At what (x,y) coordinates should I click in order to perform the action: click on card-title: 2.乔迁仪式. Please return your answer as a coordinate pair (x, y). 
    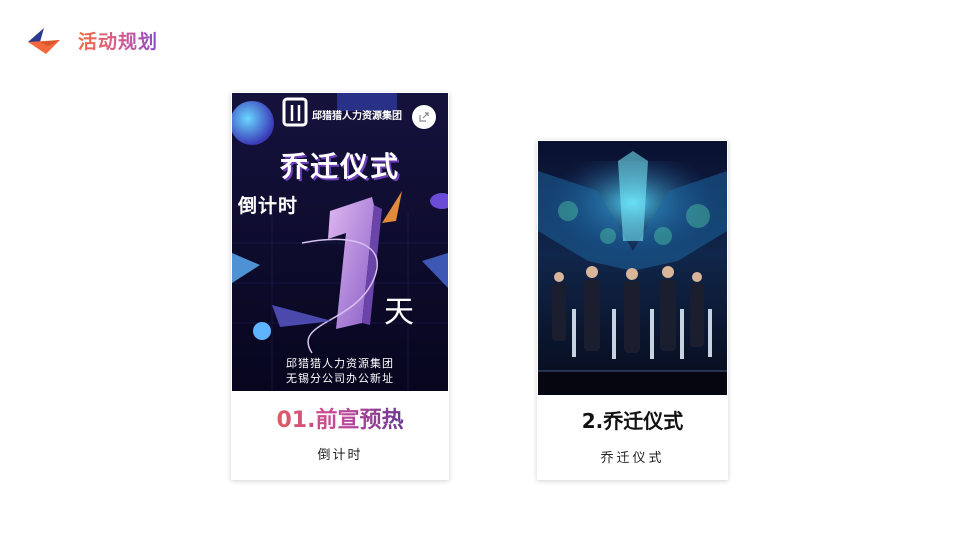
    Looking at the image, I should click on (632, 421).